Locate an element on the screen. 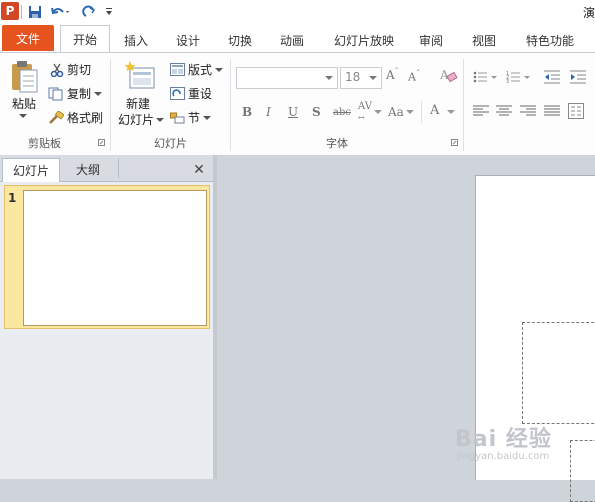 The image size is (595, 502). cut-button: 剪切 is located at coordinates (70, 69).